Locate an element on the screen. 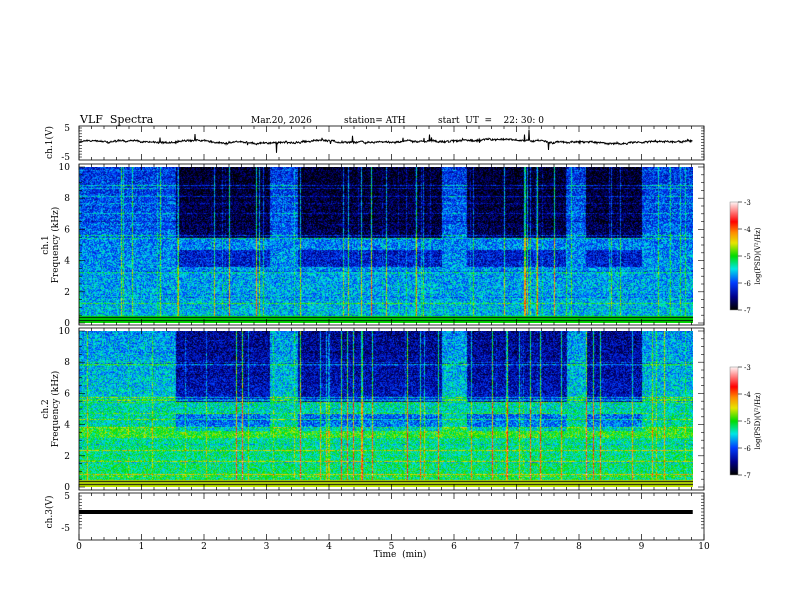 This screenshot has height=612, width=792. y-axis-label: ch.3(V) is located at coordinates (49, 512).